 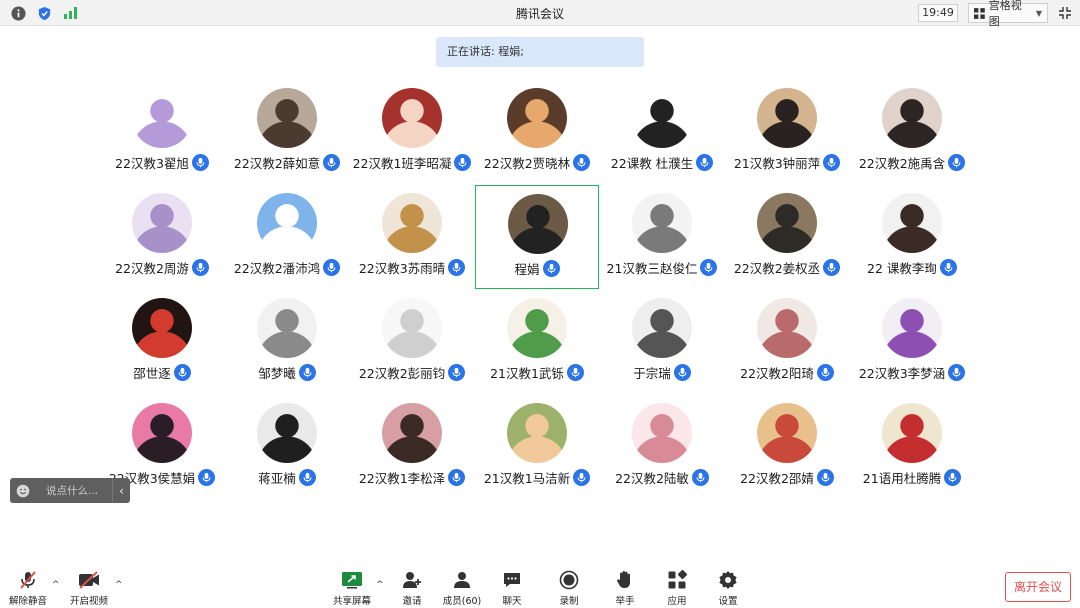 What do you see at coordinates (569, 589) in the screenshot?
I see `record-button: 录制` at bounding box center [569, 589].